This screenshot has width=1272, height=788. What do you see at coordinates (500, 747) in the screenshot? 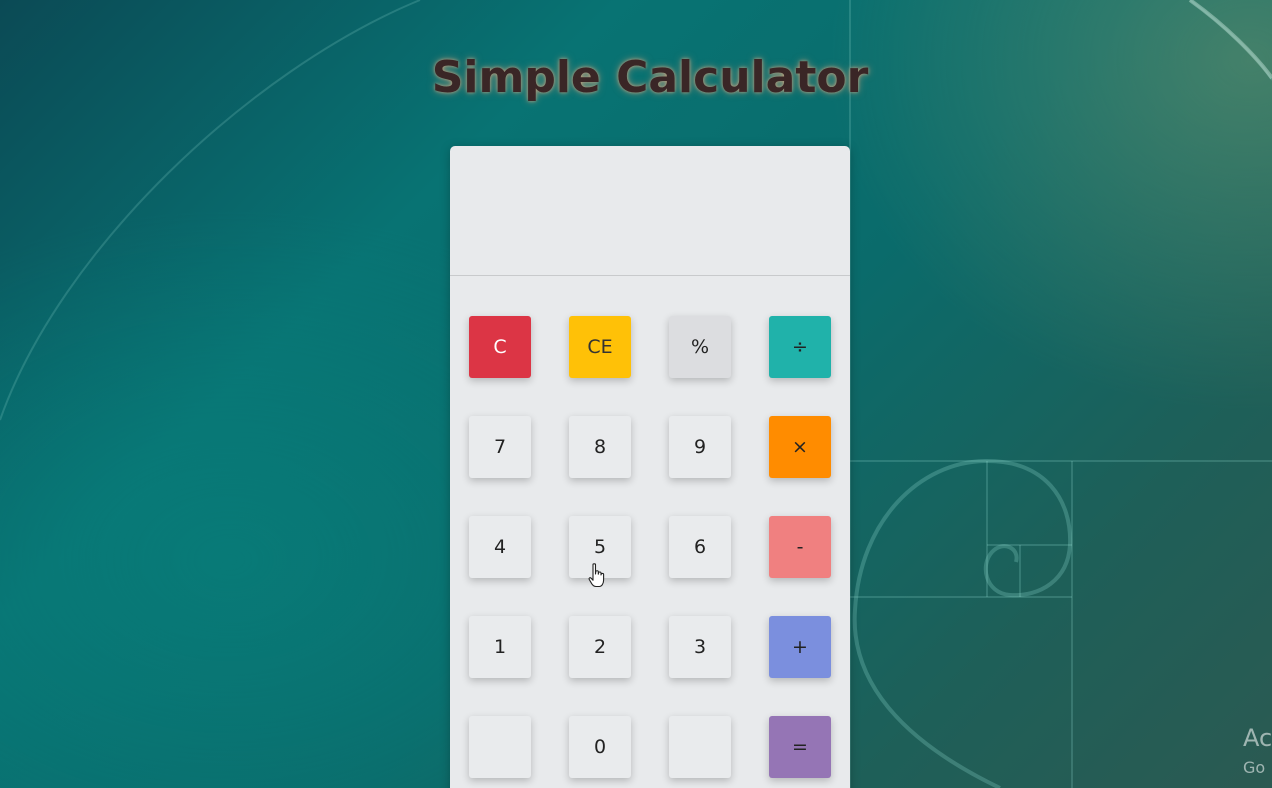
I see `blank-left-button` at bounding box center [500, 747].